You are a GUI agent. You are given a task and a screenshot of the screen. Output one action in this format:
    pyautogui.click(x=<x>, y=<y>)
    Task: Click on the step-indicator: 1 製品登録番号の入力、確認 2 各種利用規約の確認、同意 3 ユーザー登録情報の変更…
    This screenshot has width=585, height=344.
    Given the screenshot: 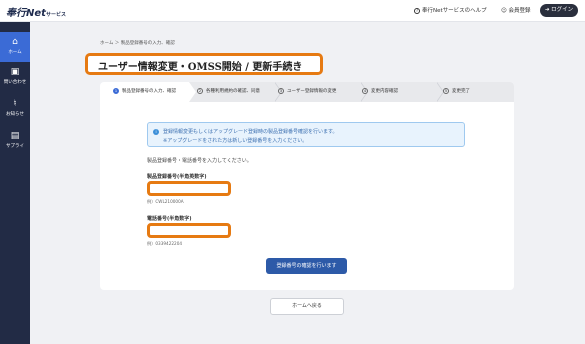 What is the action you would take?
    pyautogui.click(x=307, y=92)
    